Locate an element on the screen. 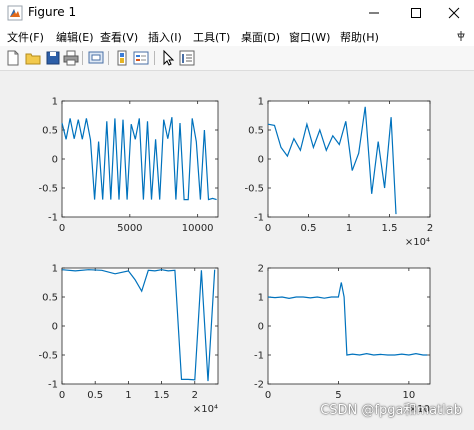  x-tick-label: 10000 is located at coordinates (198, 228).